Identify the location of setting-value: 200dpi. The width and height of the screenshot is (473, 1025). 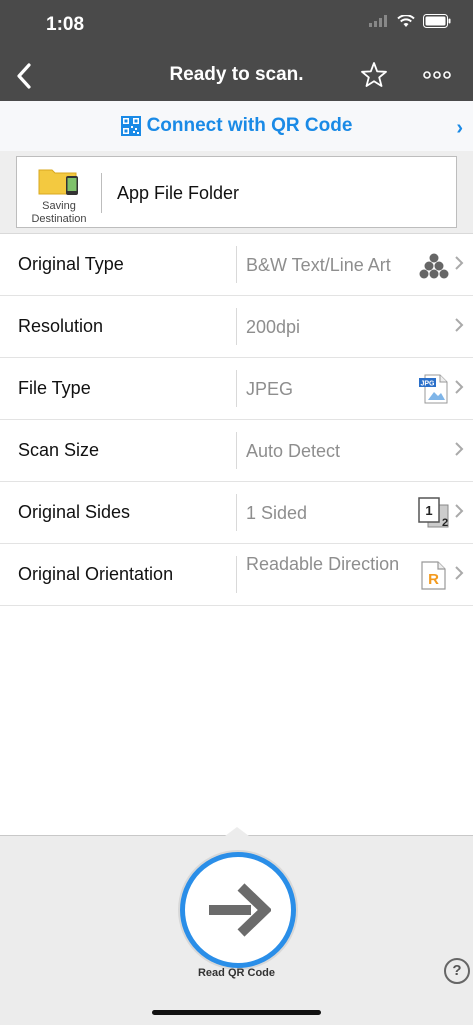
(273, 327).